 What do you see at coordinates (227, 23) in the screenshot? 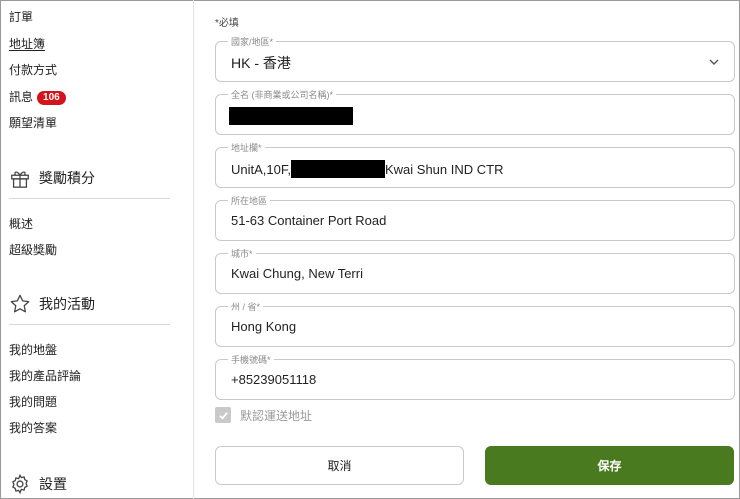
I see `required-note: *必填` at bounding box center [227, 23].